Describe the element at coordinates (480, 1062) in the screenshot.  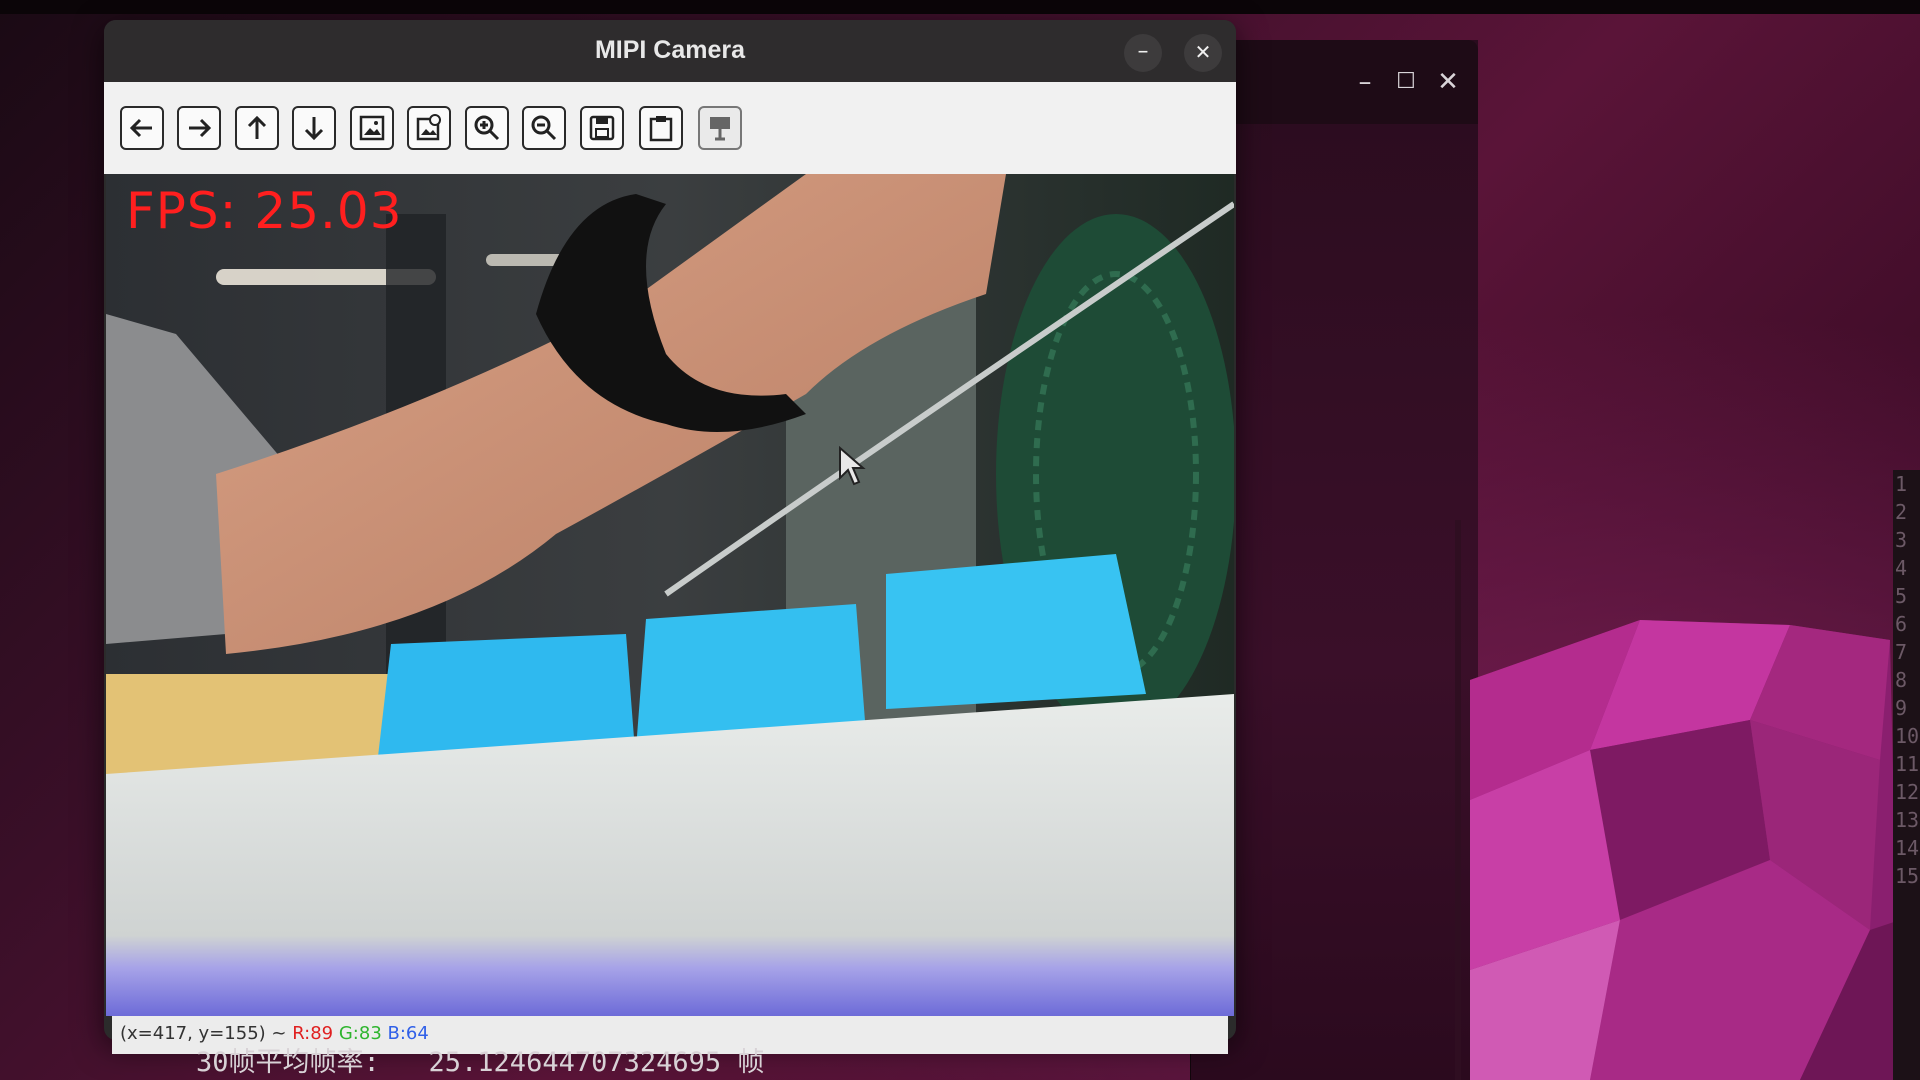
I see `terminal-output-line: 30帧平均帧率: 25.124644707324695 帧` at that location.